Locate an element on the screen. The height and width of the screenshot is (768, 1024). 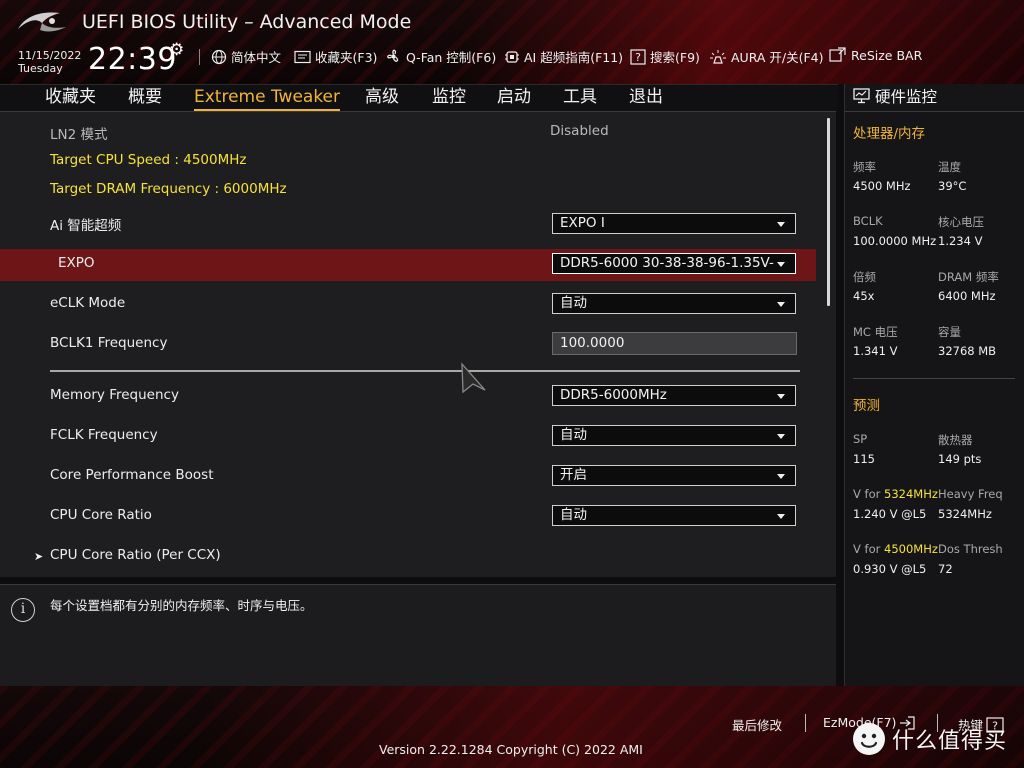
capacity-value: 32768 MB is located at coordinates (967, 351).